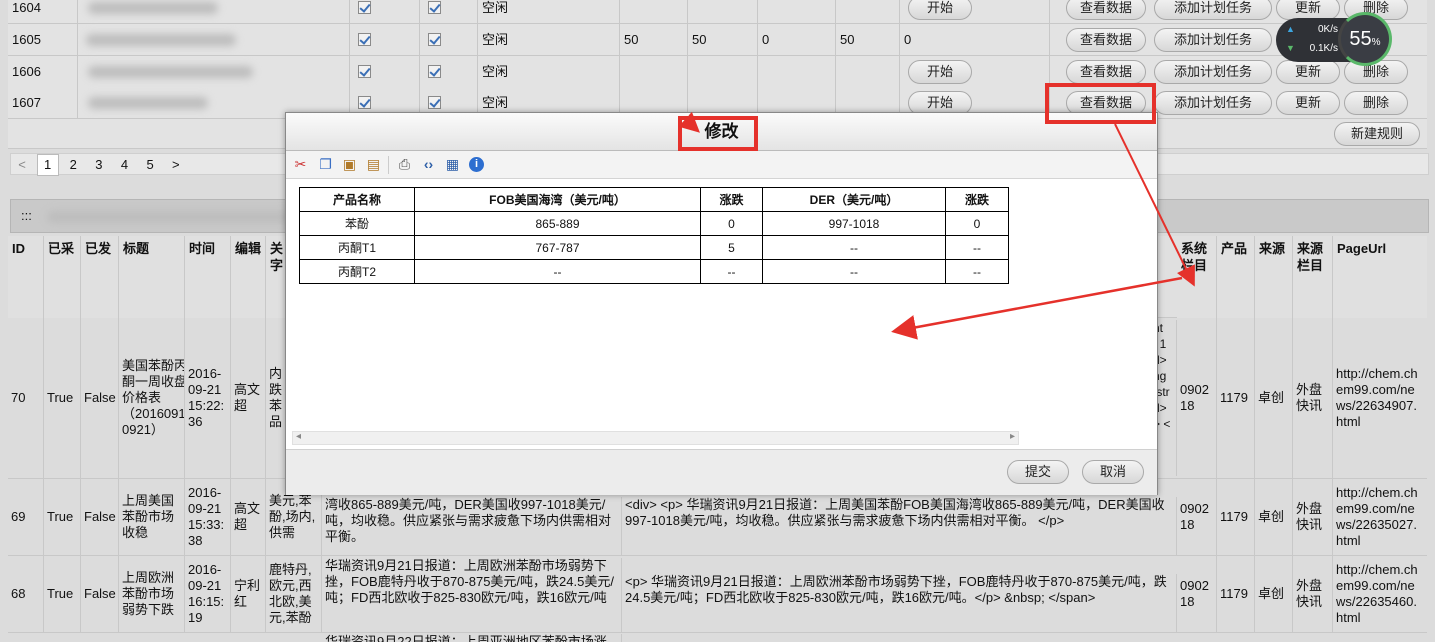 Image resolution: width=1435 pixels, height=642 pixels. I want to click on download-speed: 0.1K/s, so click(1323, 48).